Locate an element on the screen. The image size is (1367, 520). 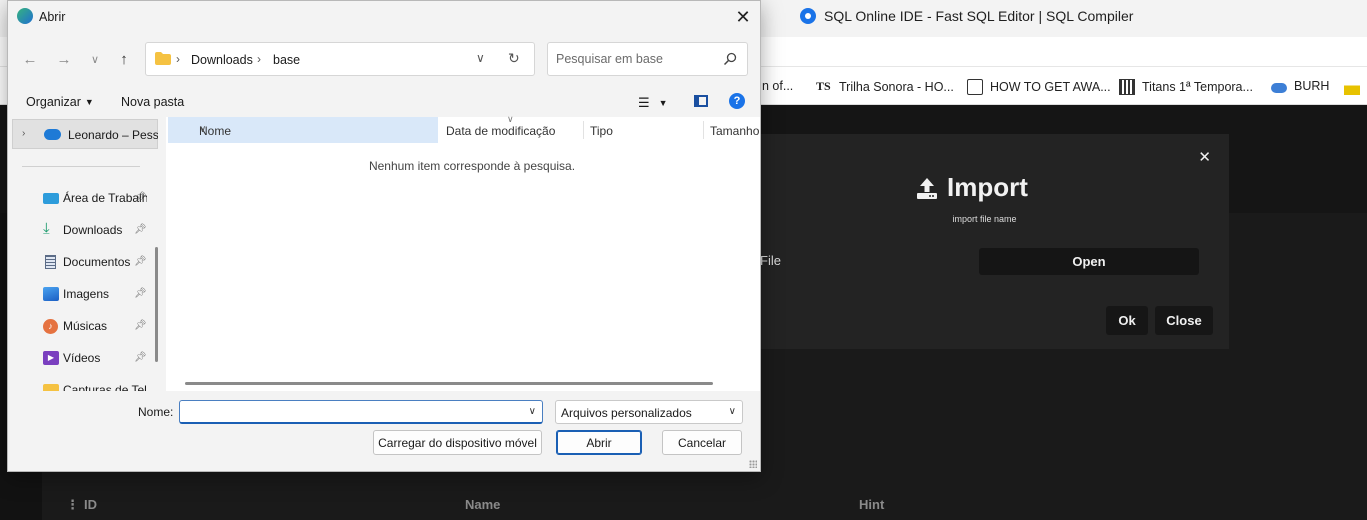
download-icon: ⤓ is located at coordinates (46, 228).